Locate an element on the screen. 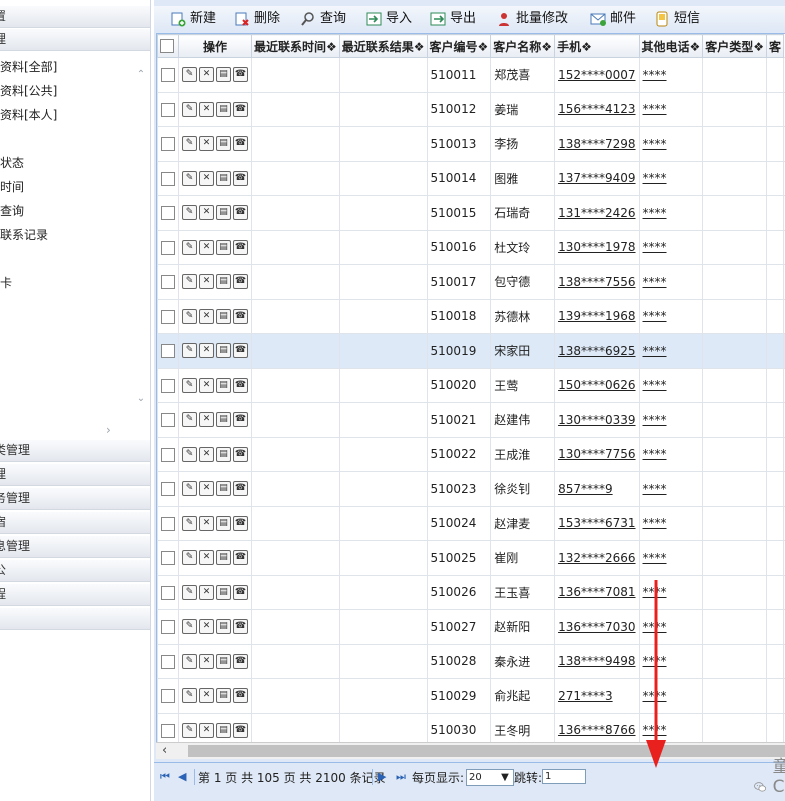  col-header-other-phone: 其他电话❖ is located at coordinates (671, 46).